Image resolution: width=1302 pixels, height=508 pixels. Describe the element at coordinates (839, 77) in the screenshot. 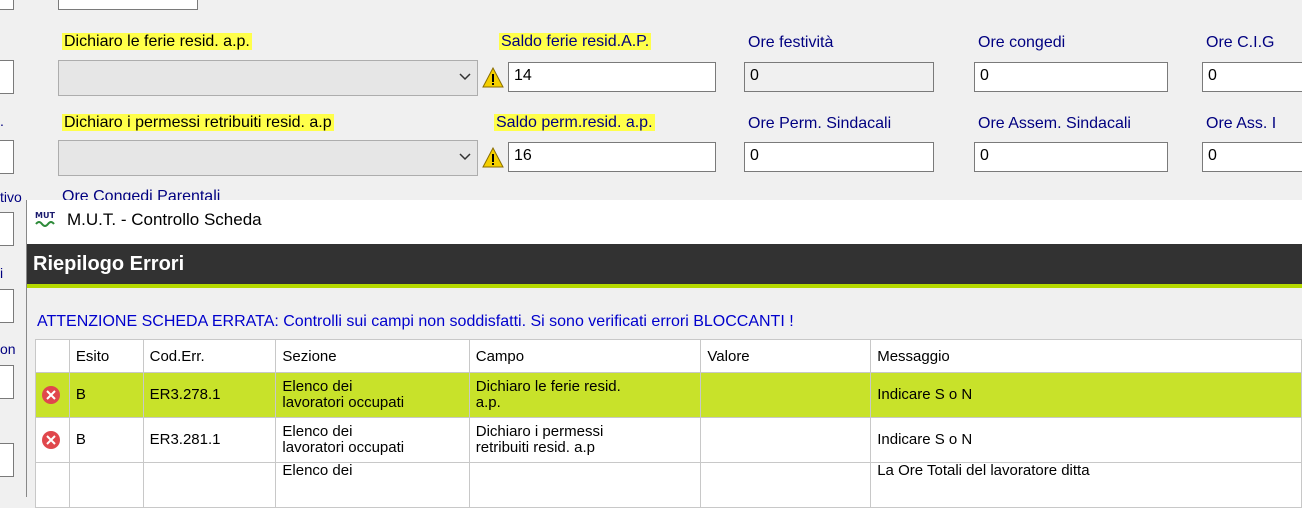

I see `ore-festivita-field: 0` at that location.